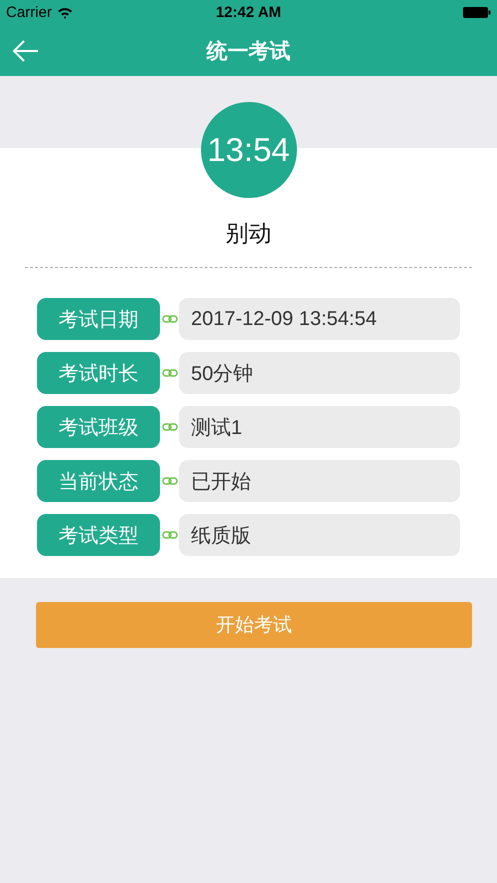  I want to click on status-message: 别动, so click(249, 233).